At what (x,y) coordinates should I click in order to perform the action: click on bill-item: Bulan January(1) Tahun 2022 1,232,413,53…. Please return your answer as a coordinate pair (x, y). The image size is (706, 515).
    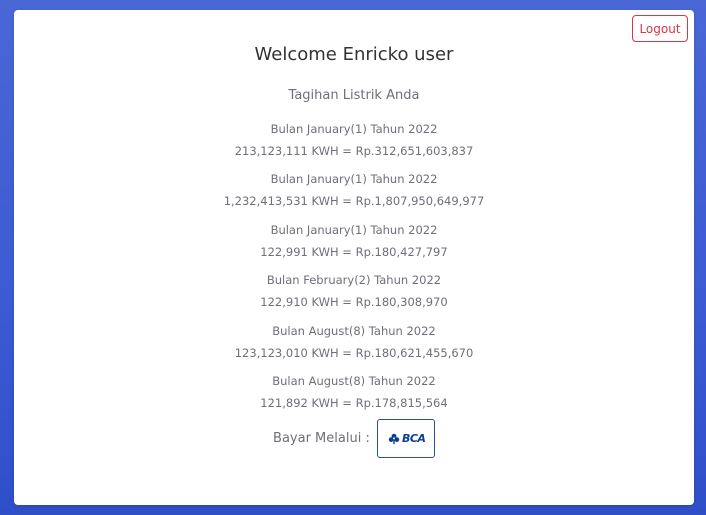
    Looking at the image, I should click on (354, 193).